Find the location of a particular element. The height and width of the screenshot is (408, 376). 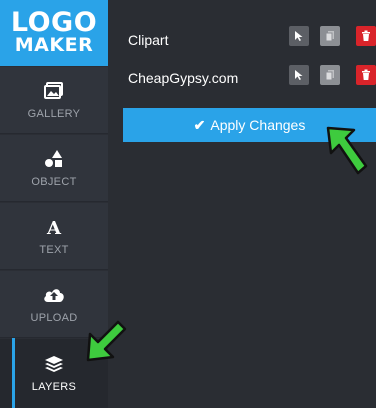

app-logo: LOGO MAKER is located at coordinates (54, 33).